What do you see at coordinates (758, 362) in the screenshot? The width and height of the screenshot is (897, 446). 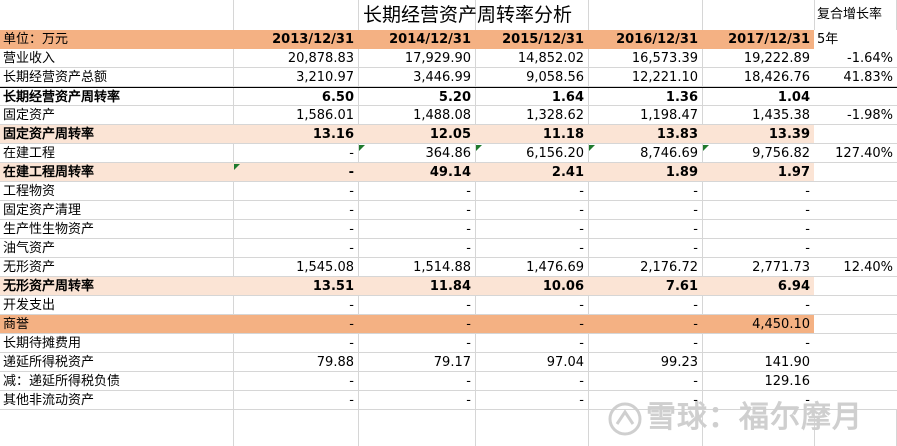 I see `value-cell: 141.90` at bounding box center [758, 362].